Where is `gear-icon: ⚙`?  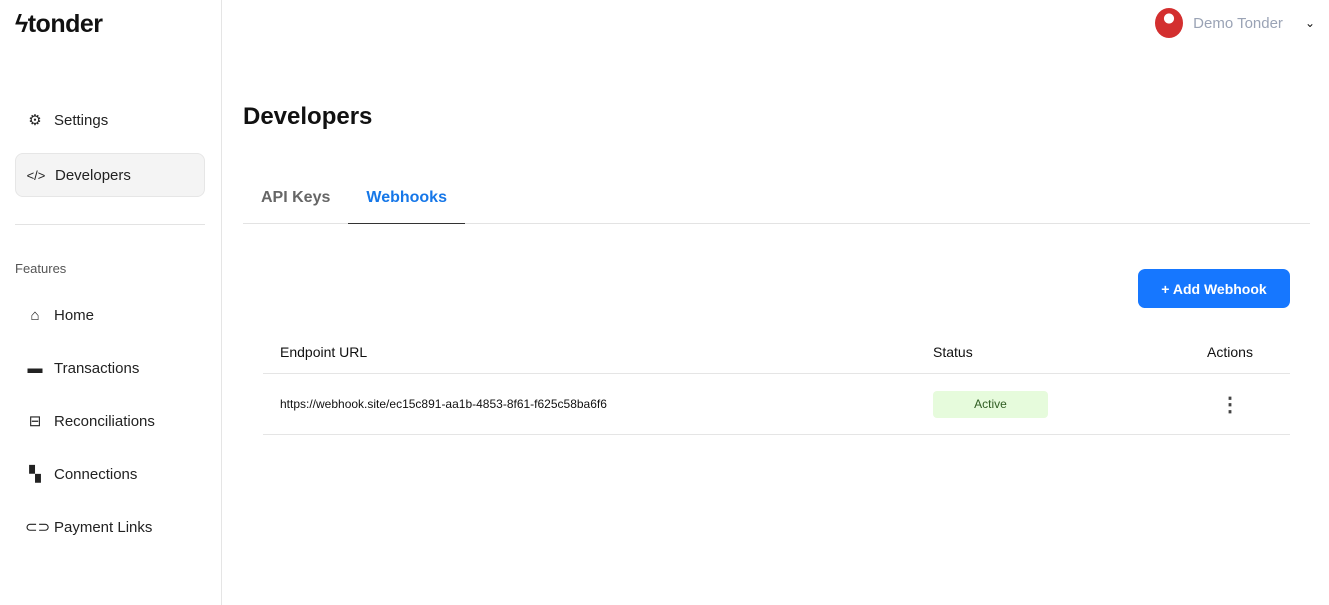
gear-icon: ⚙ is located at coordinates (35, 120).